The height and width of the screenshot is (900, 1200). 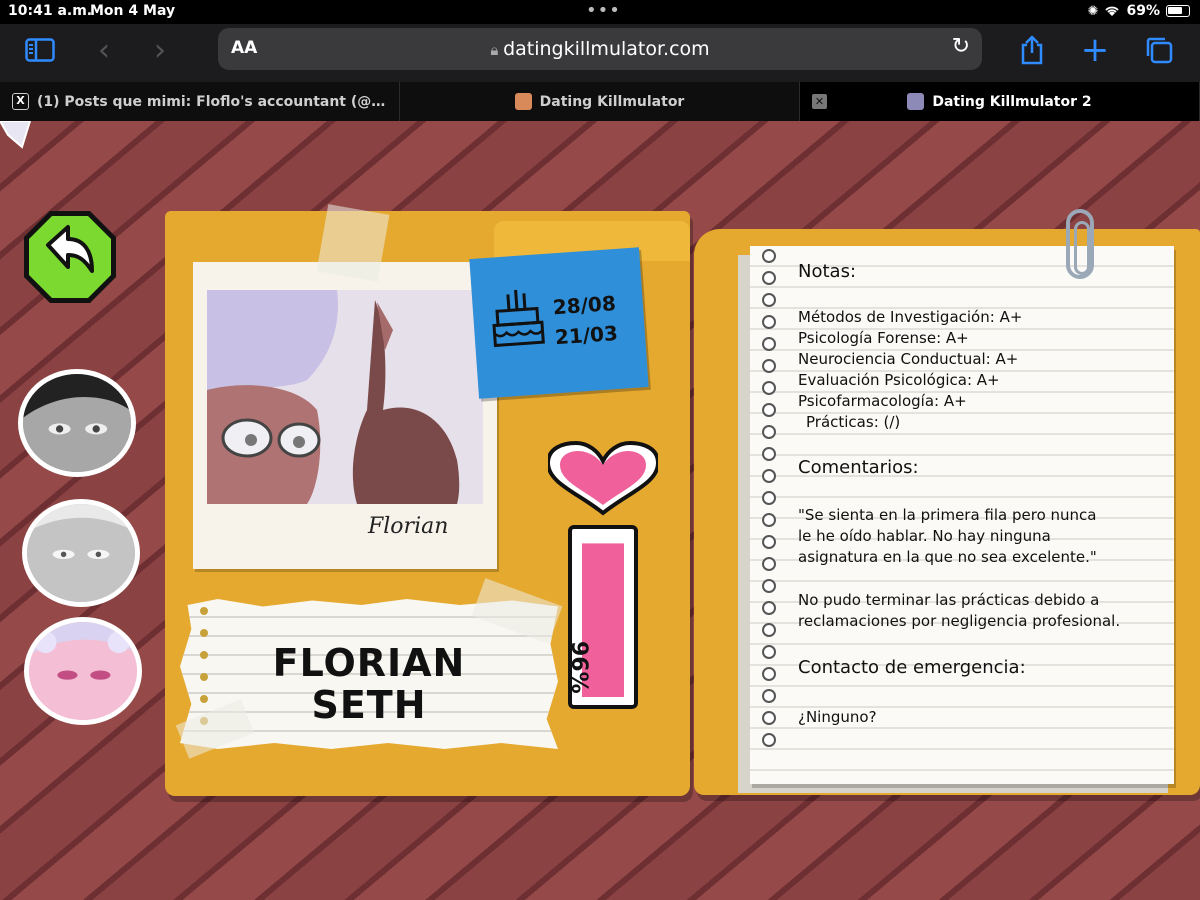 I want to click on rotation-lock-icon: ✺, so click(x=1093, y=11).